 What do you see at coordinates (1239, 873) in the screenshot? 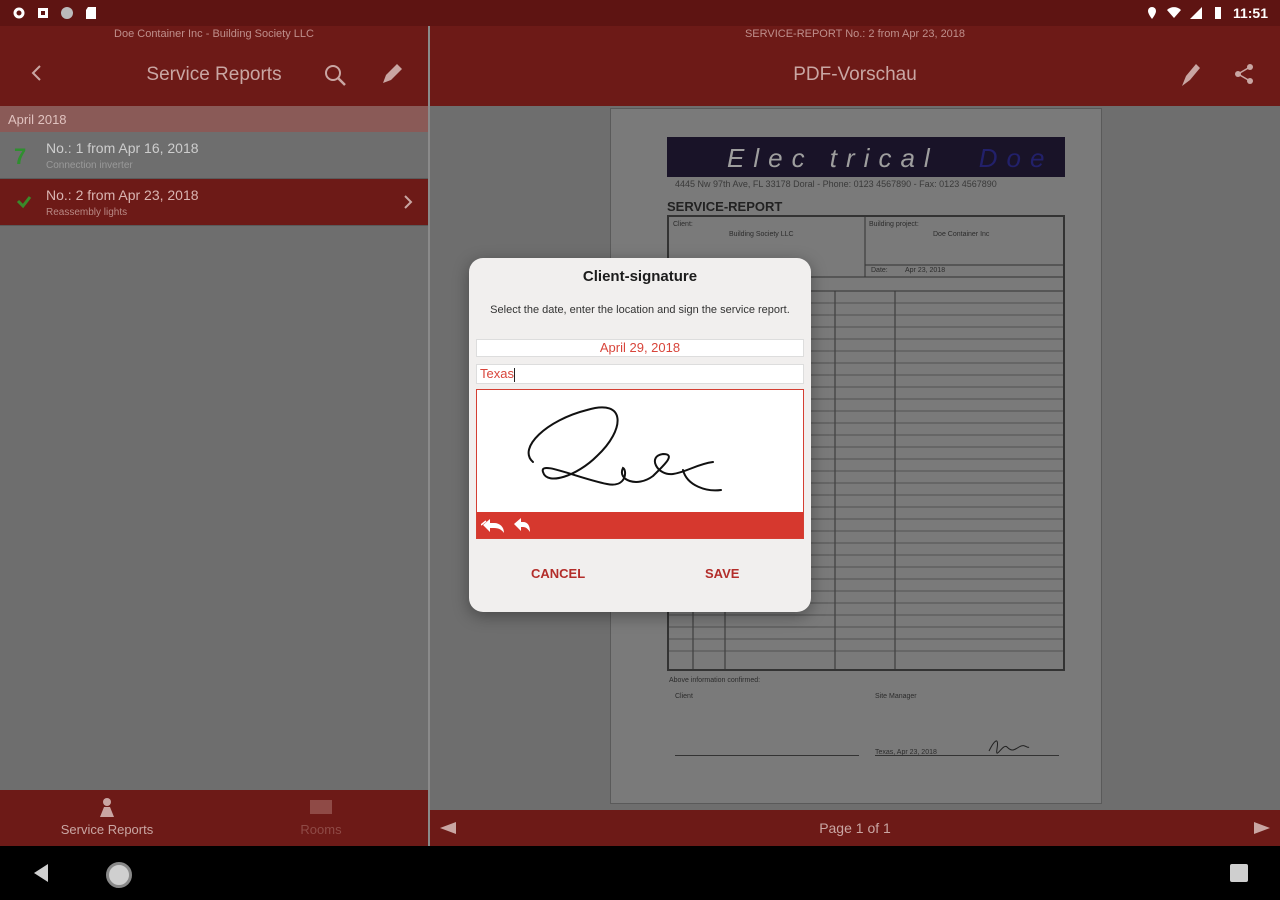
I see `nav-recents-icon` at bounding box center [1239, 873].